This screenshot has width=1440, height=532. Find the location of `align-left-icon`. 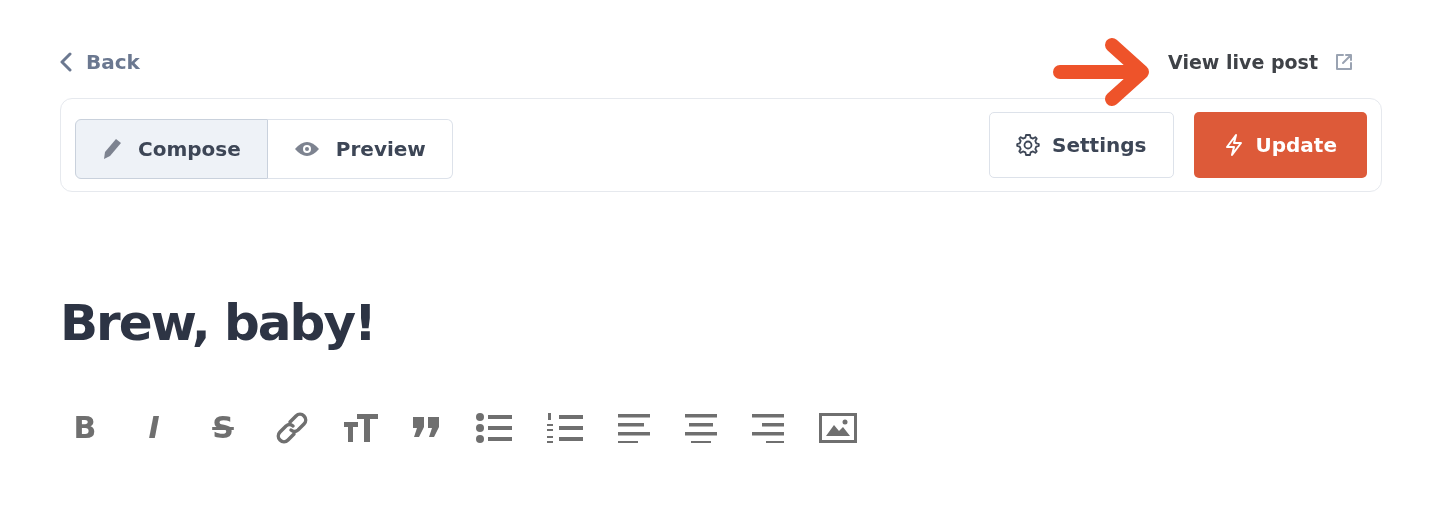

align-left-icon is located at coordinates (634, 427).